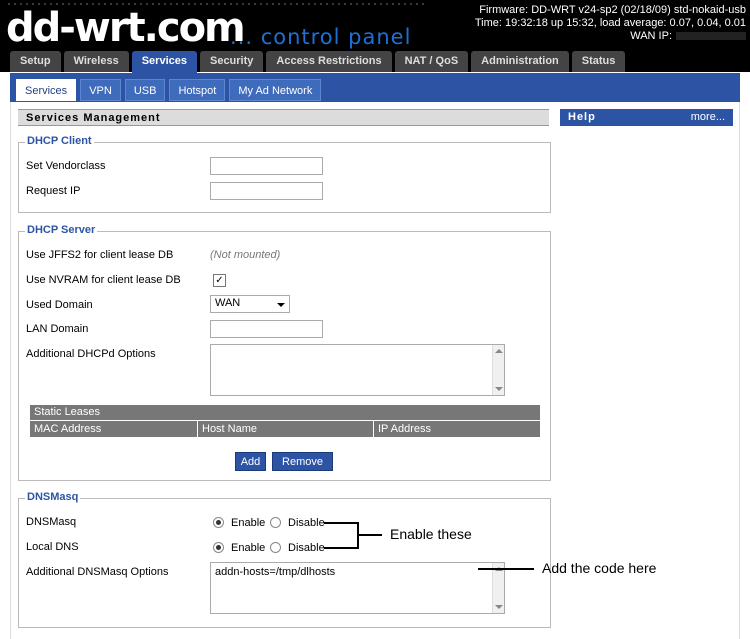  What do you see at coordinates (520, 61) in the screenshot?
I see `tab-administration: Administration` at bounding box center [520, 61].